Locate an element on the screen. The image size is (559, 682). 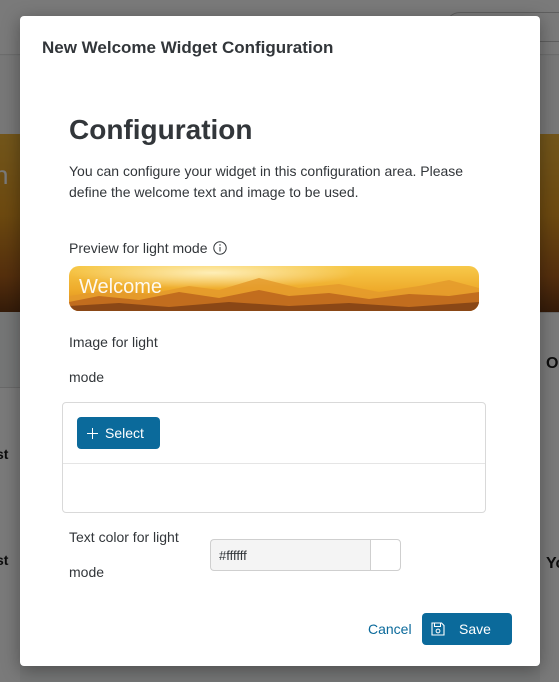
image-upload-area: Select is located at coordinates (274, 457).